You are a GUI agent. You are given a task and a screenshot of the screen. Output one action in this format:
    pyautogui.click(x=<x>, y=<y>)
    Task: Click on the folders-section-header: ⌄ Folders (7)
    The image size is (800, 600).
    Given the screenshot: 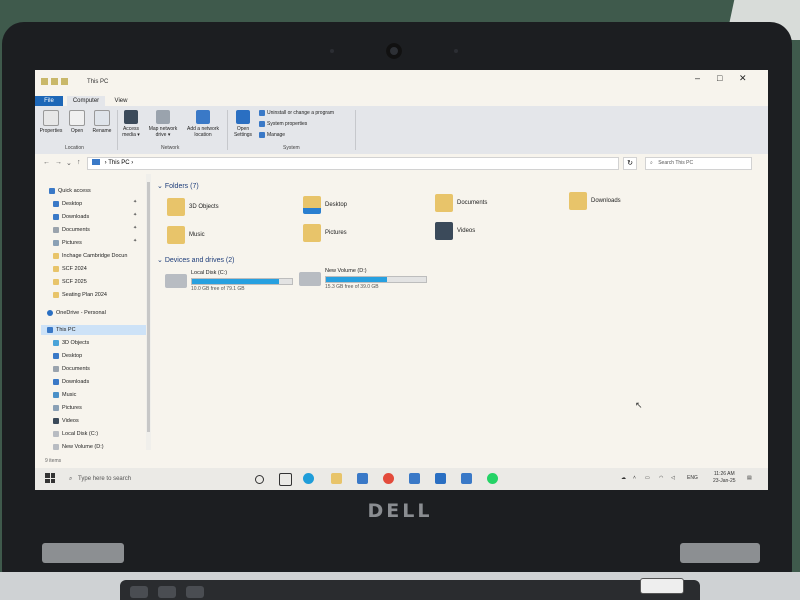 What is the action you would take?
    pyautogui.click(x=178, y=186)
    